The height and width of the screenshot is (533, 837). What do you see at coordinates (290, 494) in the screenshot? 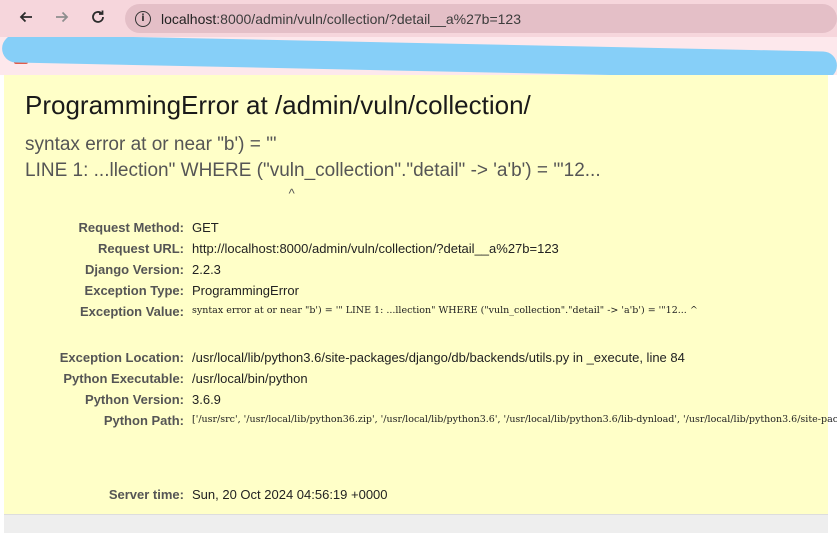
I see `meta-value: Sun, 20 Oct 2024 04:56:19 +0000` at bounding box center [290, 494].